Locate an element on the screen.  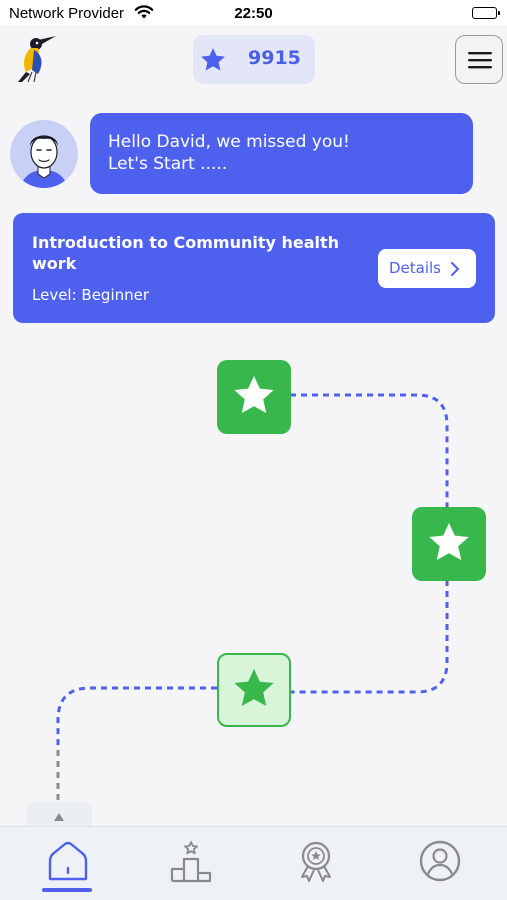
menu-button is located at coordinates (479, 59).